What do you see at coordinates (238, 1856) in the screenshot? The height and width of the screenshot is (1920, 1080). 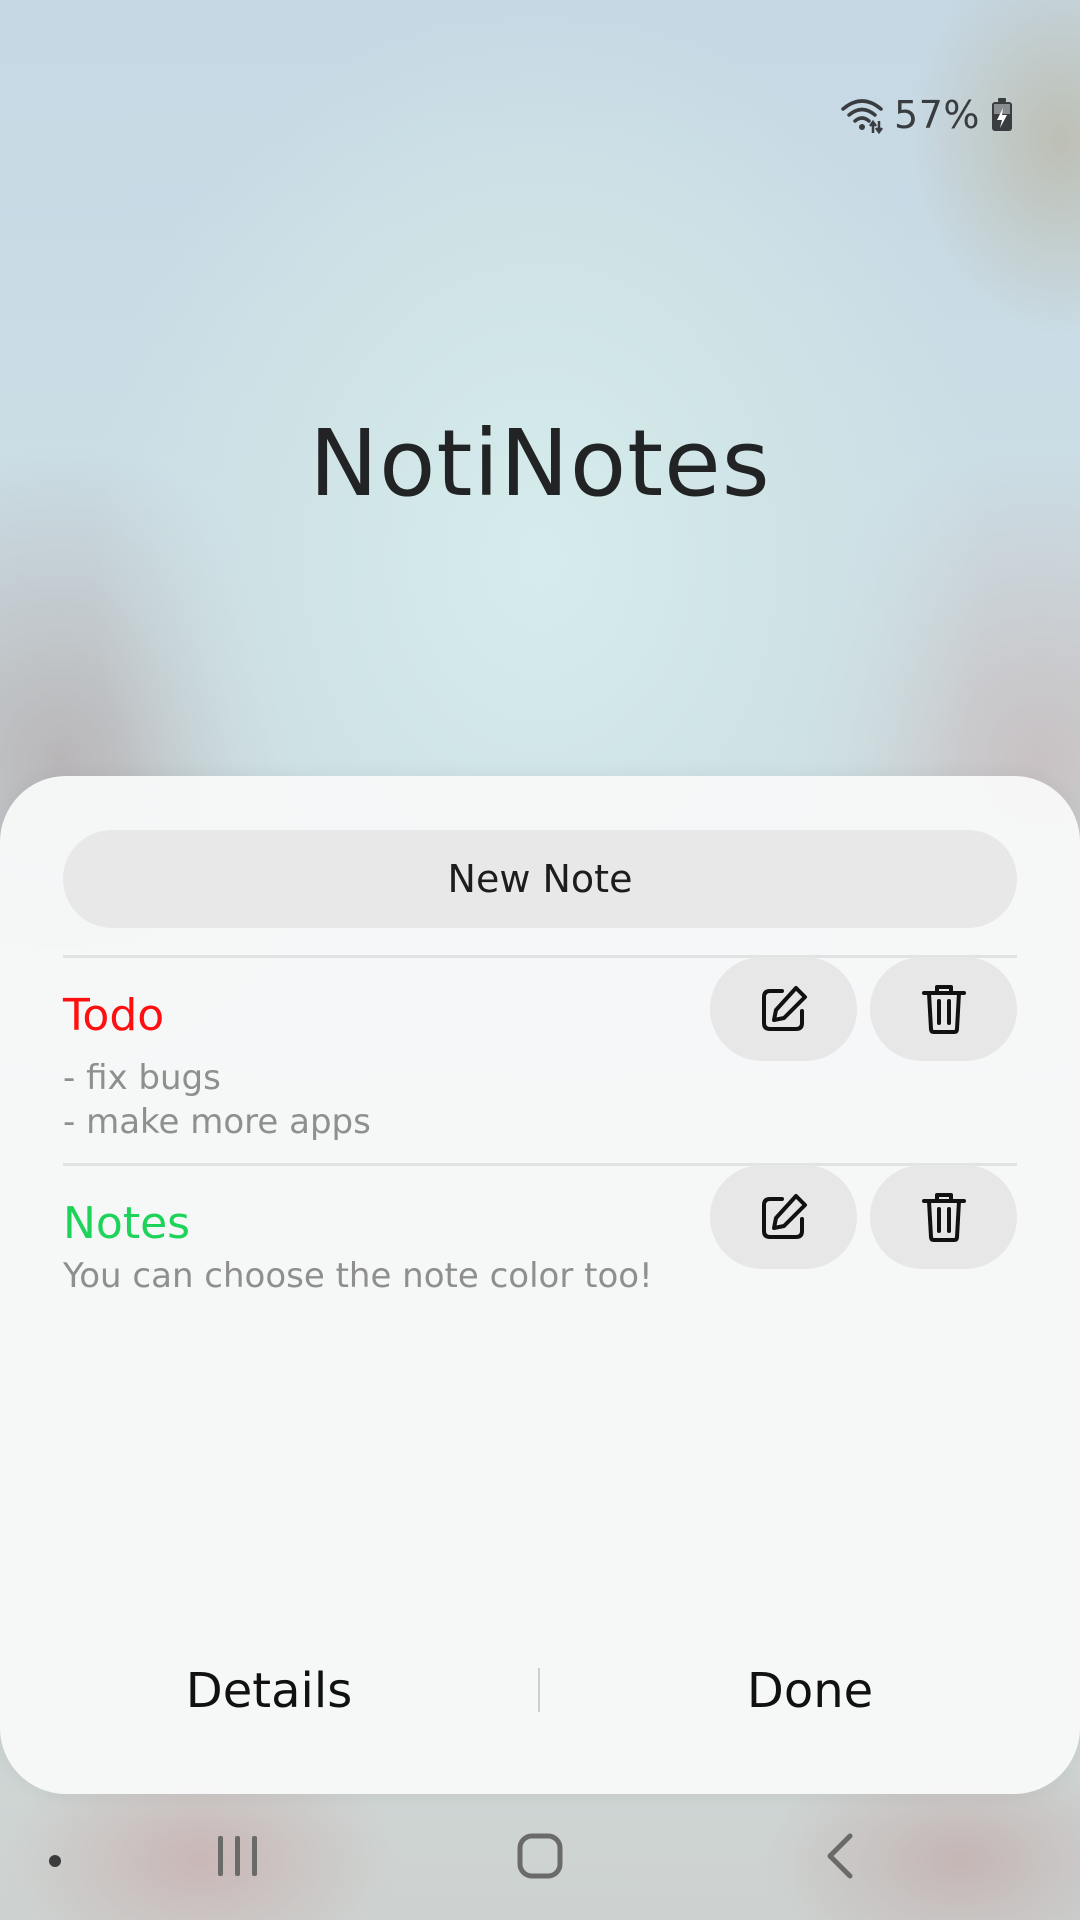 I see `recents-icon` at bounding box center [238, 1856].